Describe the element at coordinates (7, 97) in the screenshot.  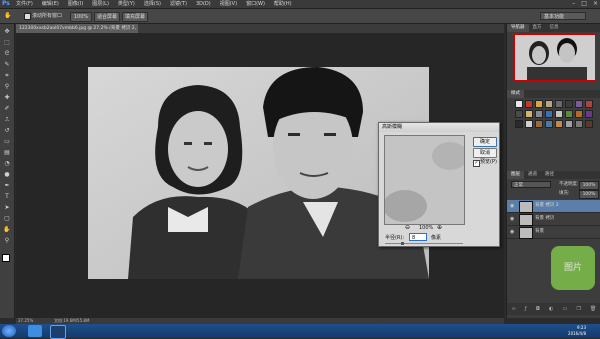
I see `healing-brush-icon: ✚` at that location.